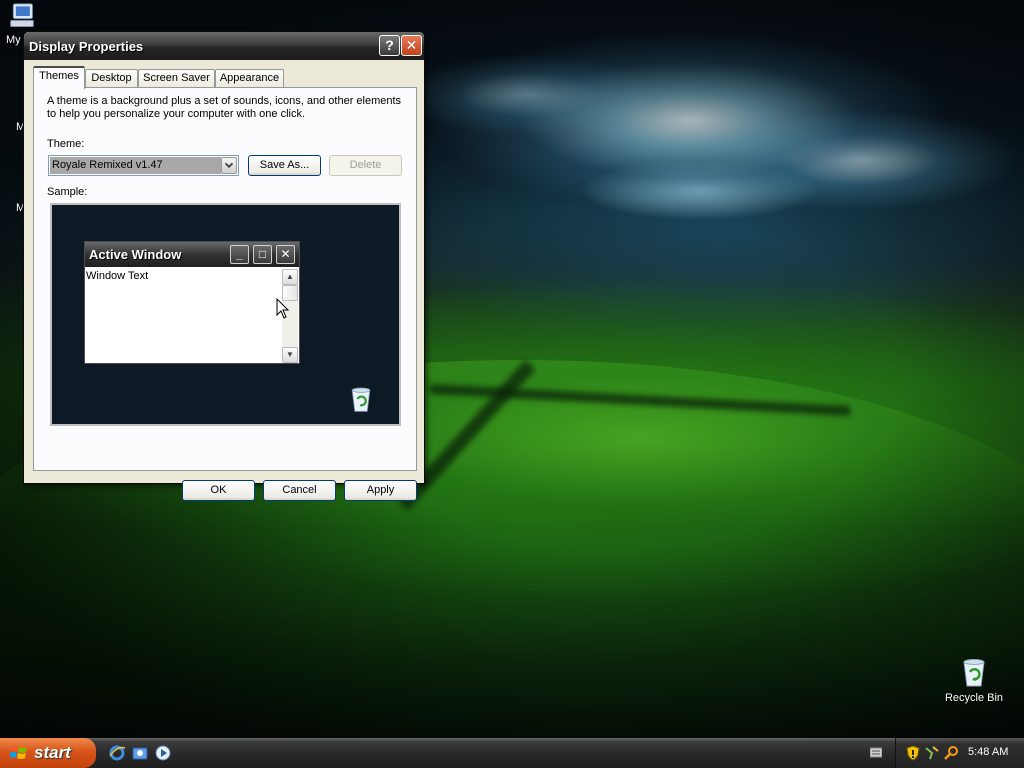 This screenshot has height=768, width=1024. I want to click on close-button: ✕, so click(411, 45).